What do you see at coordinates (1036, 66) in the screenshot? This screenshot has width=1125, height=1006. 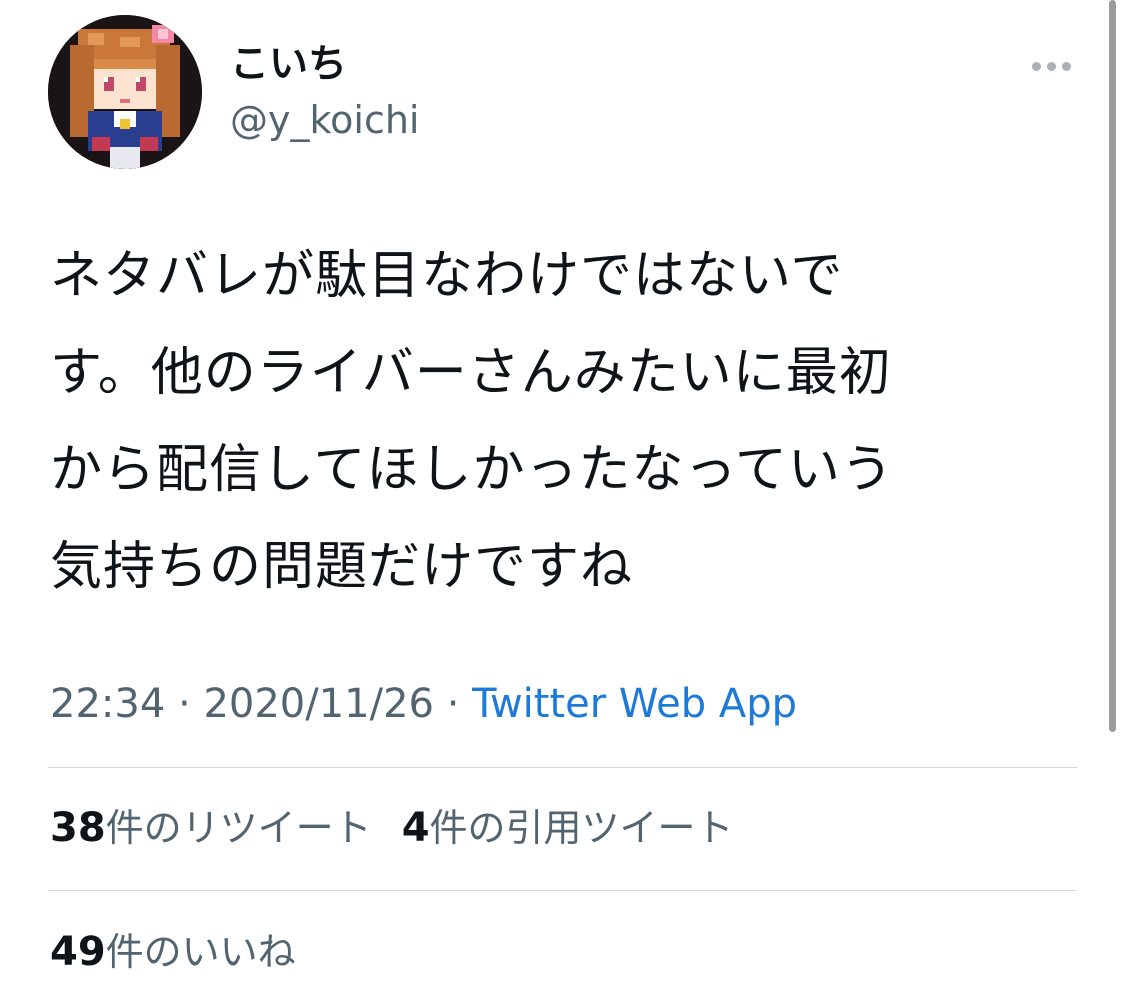 I see `more-horizontal-icon` at bounding box center [1036, 66].